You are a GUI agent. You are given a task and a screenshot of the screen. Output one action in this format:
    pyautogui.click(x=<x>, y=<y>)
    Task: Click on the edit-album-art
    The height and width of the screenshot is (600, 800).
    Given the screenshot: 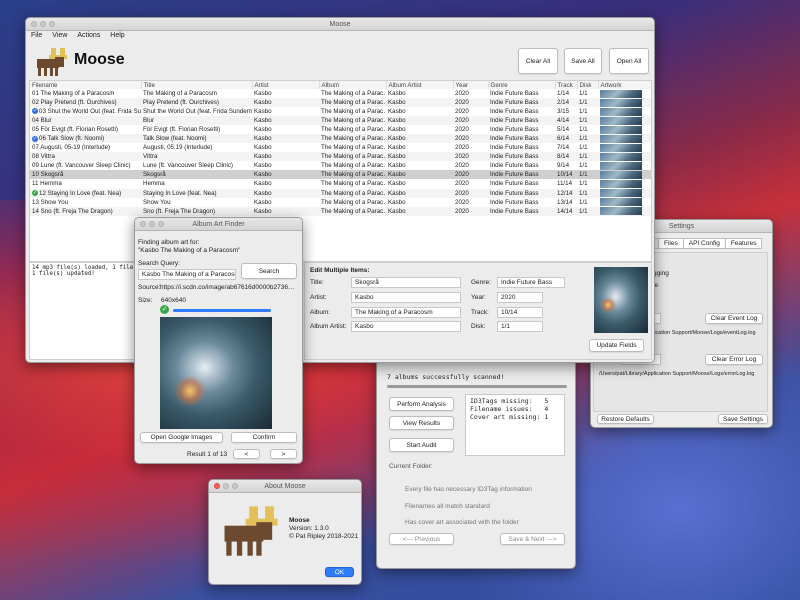 What is the action you would take?
    pyautogui.click(x=621, y=300)
    